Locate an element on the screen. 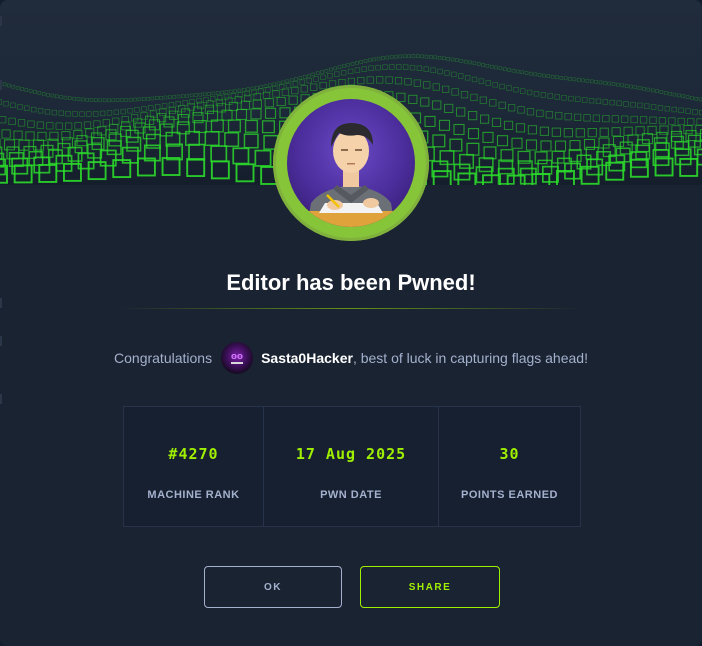  edge-marker is located at coordinates (1, 21).